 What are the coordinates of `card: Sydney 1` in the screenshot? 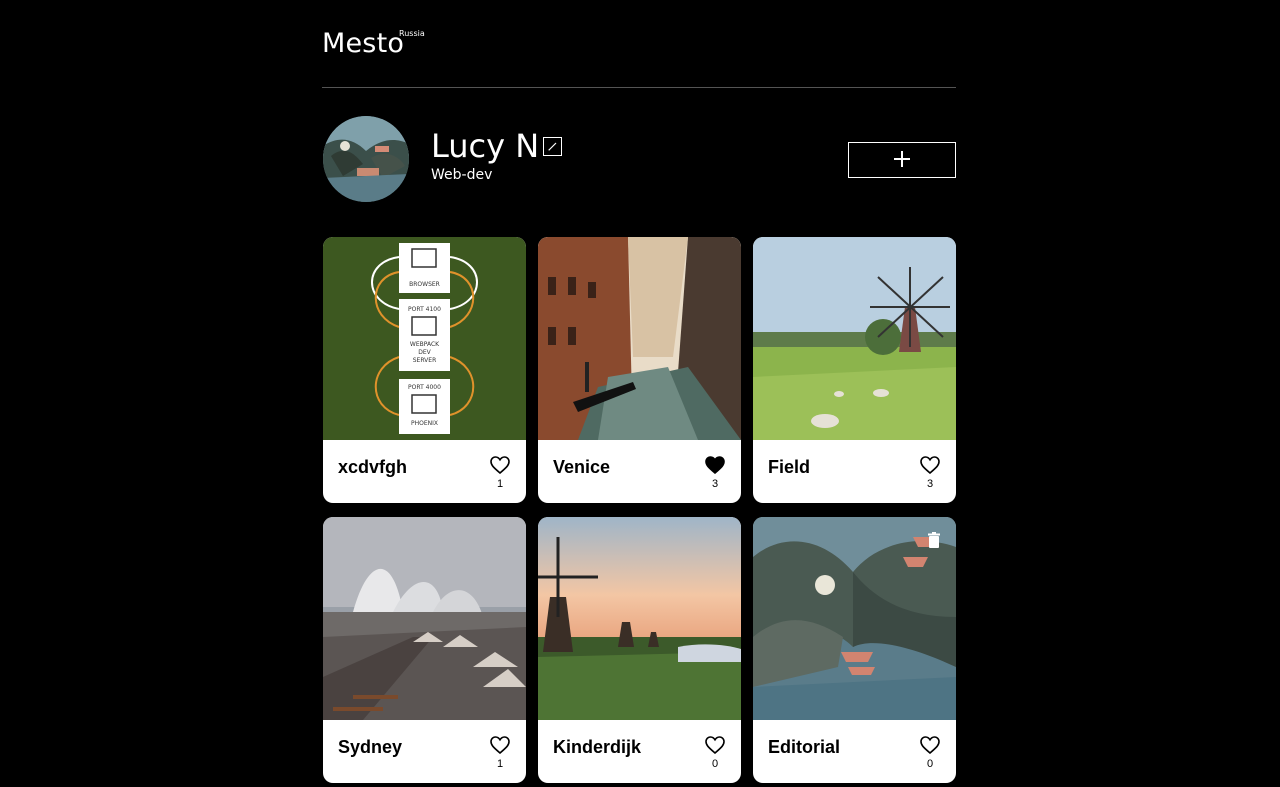 It's located at (424, 650).